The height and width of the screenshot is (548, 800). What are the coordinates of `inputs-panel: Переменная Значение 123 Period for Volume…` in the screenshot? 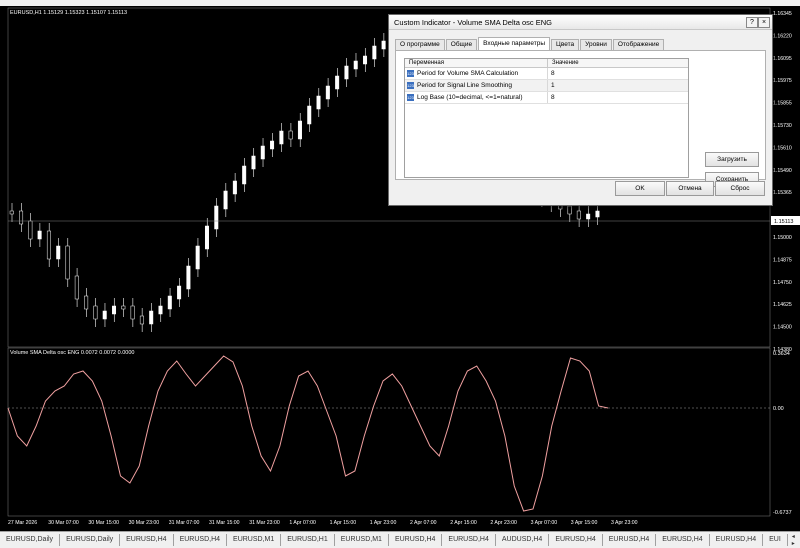 It's located at (580, 118).